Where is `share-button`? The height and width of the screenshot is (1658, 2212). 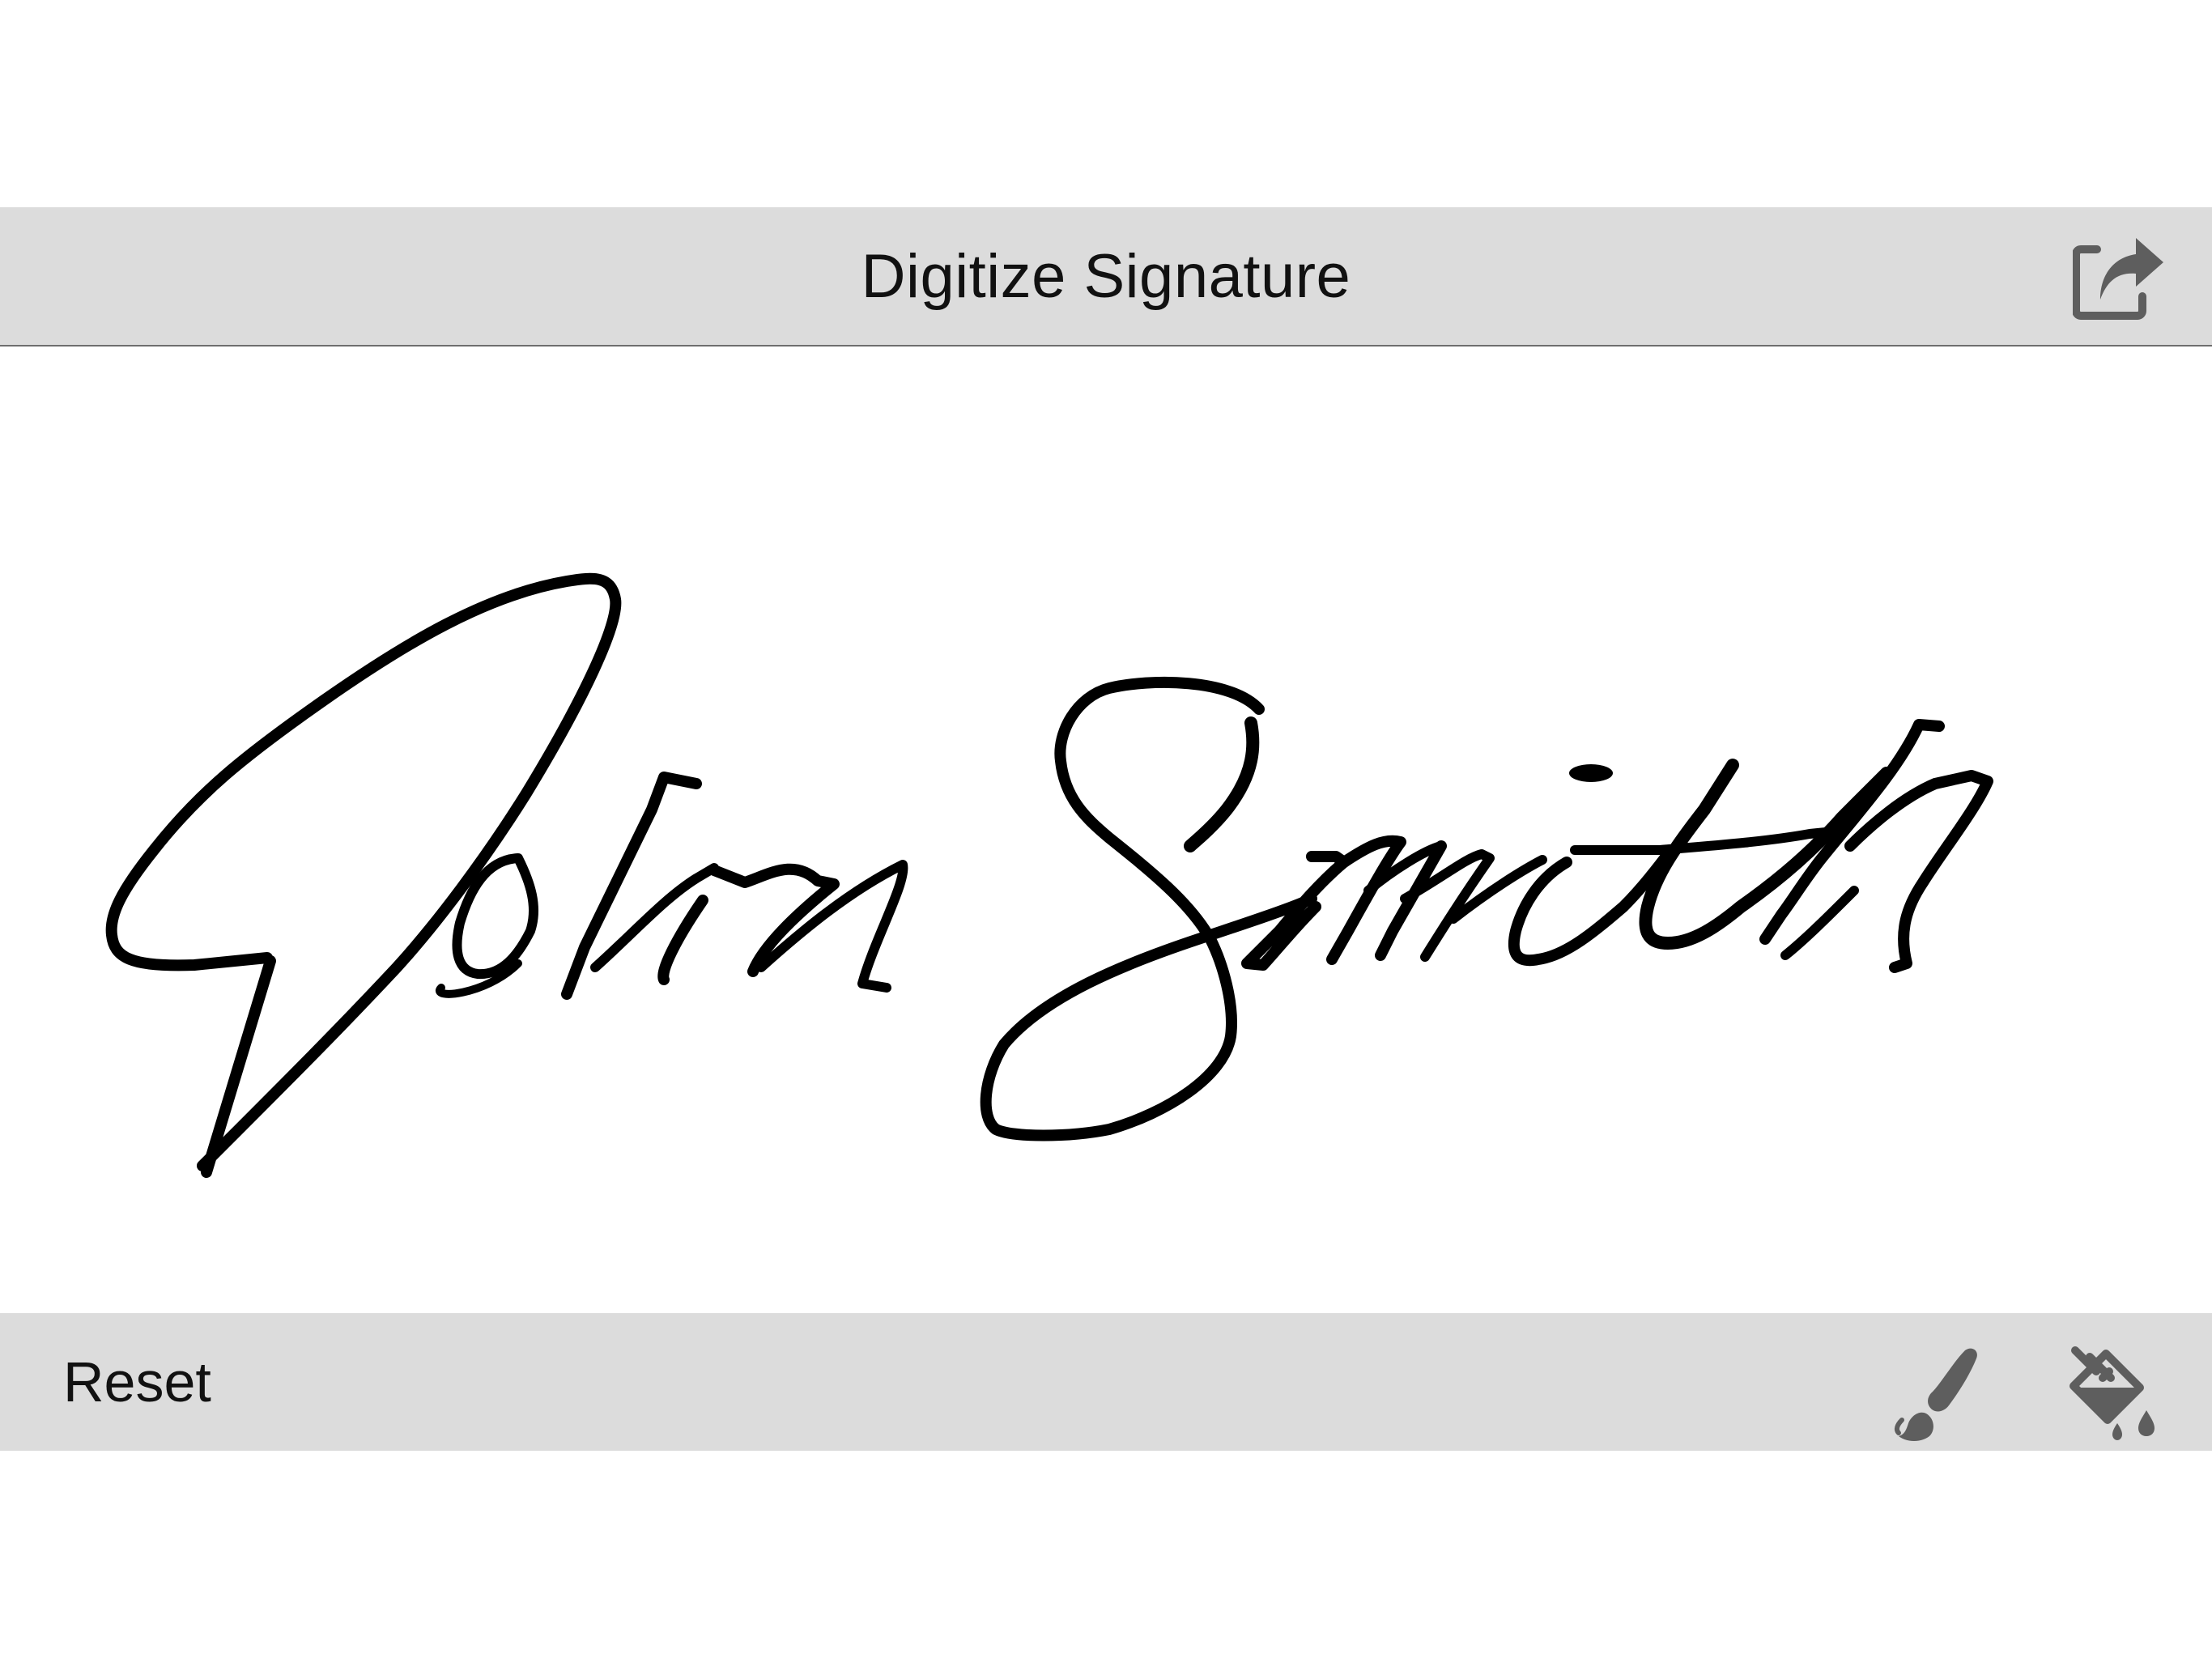
share-button is located at coordinates (2119, 278).